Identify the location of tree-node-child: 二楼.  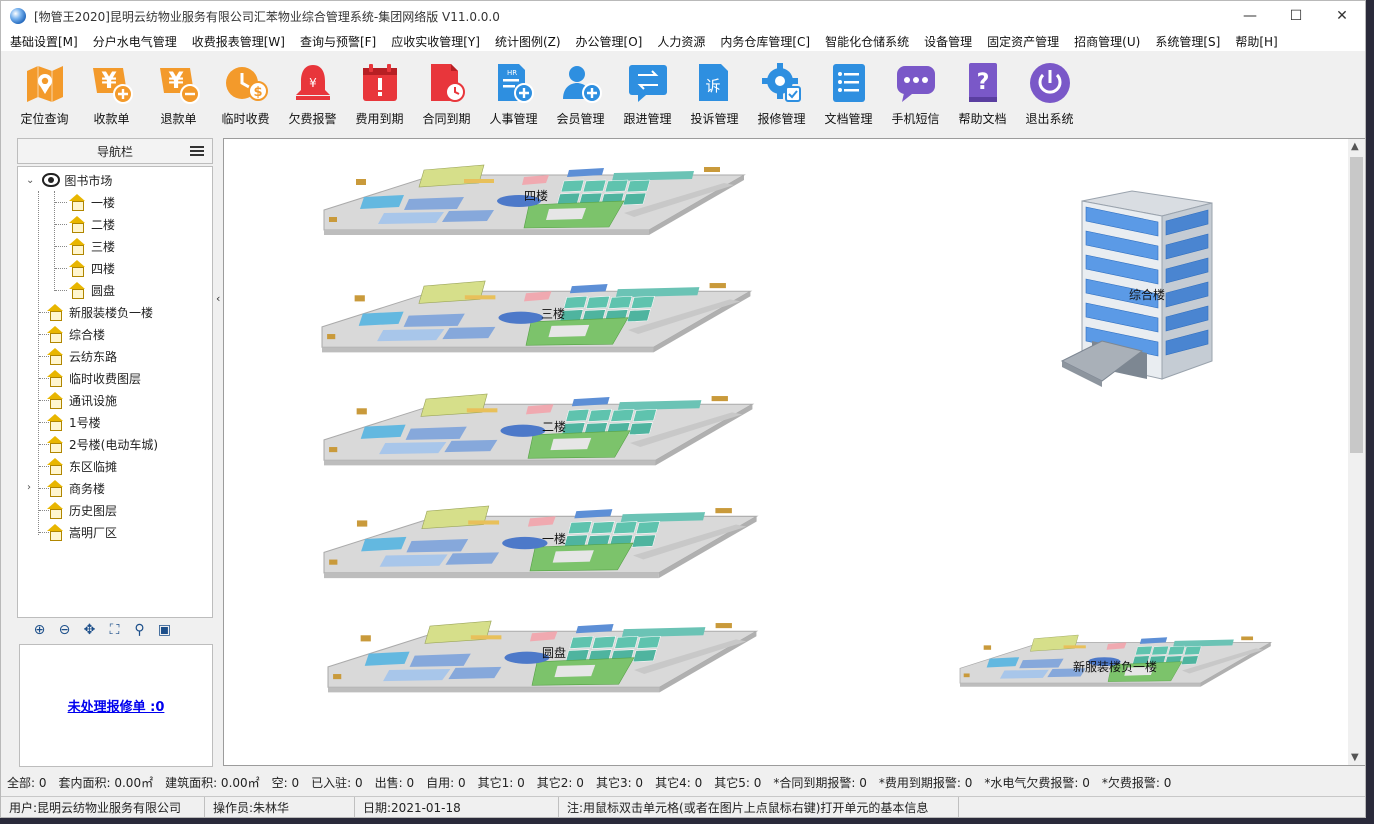
(91, 224).